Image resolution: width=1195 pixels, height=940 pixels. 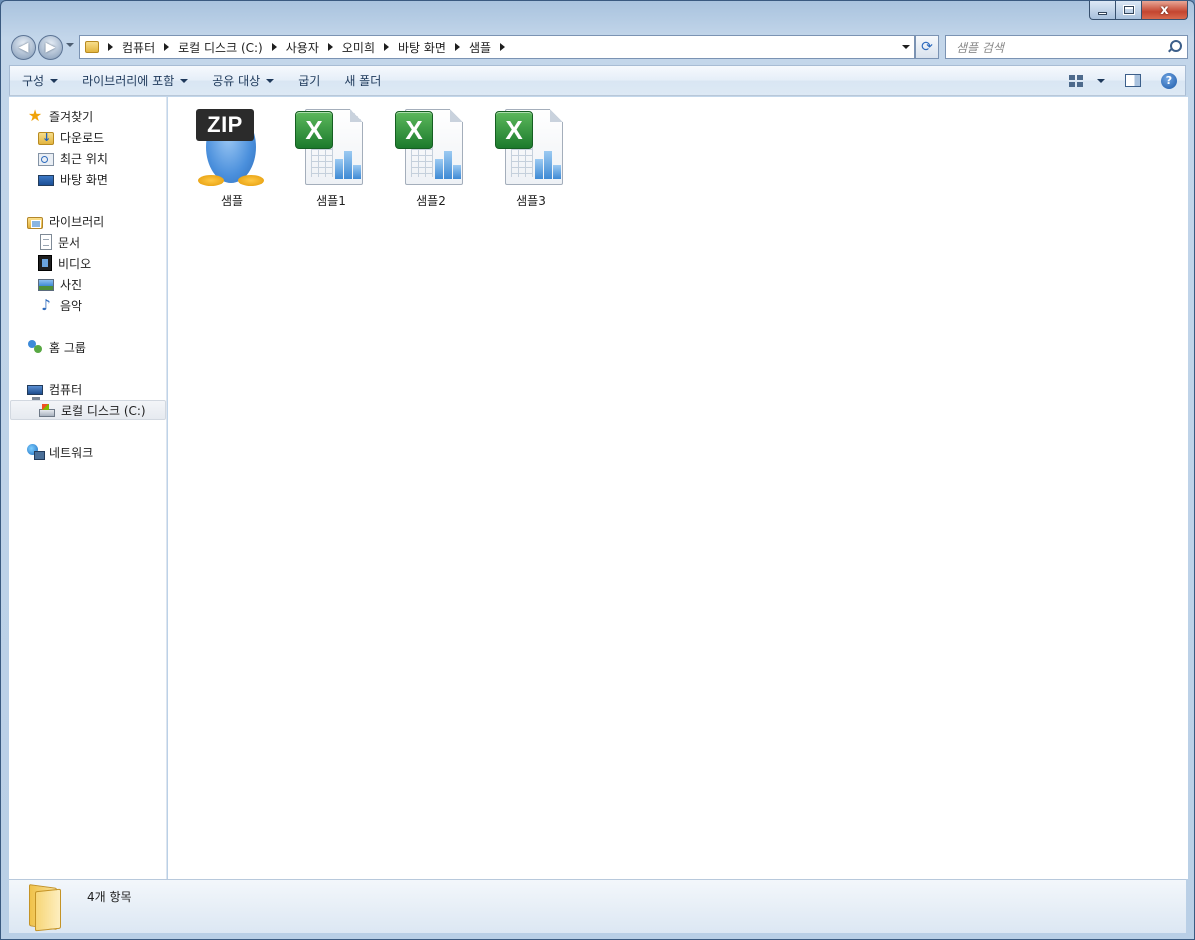 I want to click on preview-pane-icon, so click(x=1133, y=80).